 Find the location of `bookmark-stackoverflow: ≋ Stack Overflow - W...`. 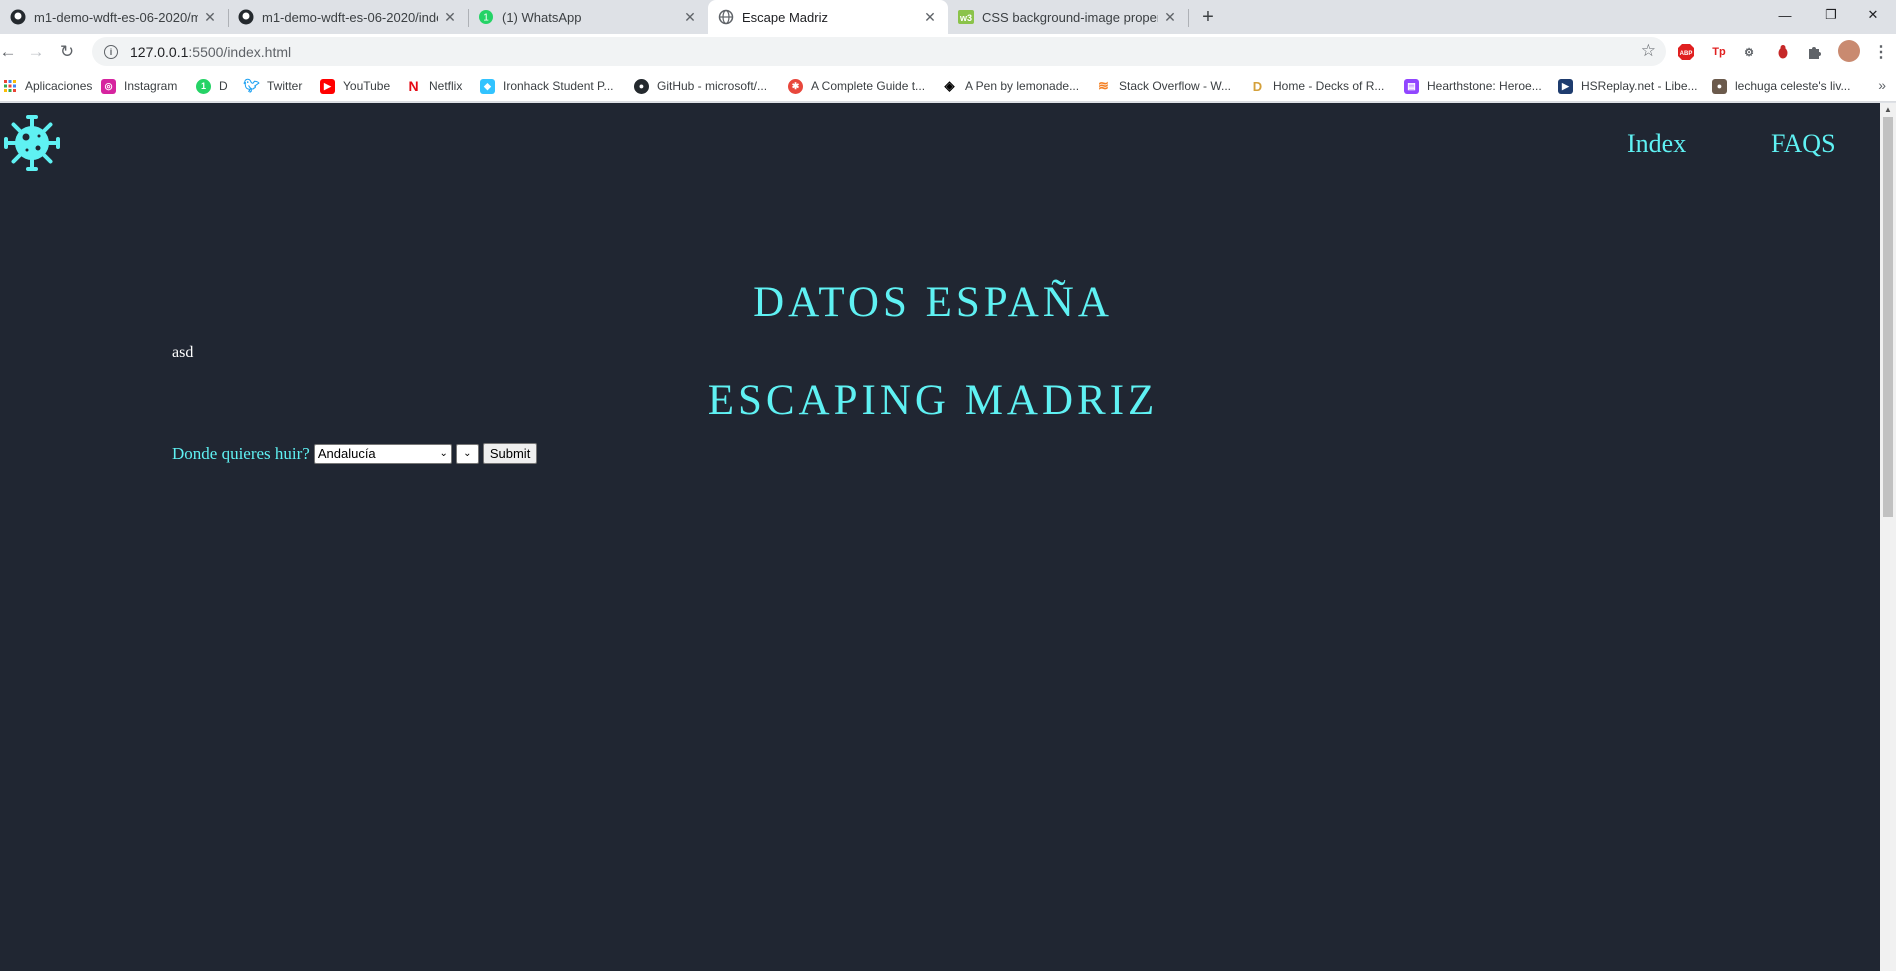

bookmark-stackoverflow: ≋ Stack Overflow - W... is located at coordinates (1163, 86).